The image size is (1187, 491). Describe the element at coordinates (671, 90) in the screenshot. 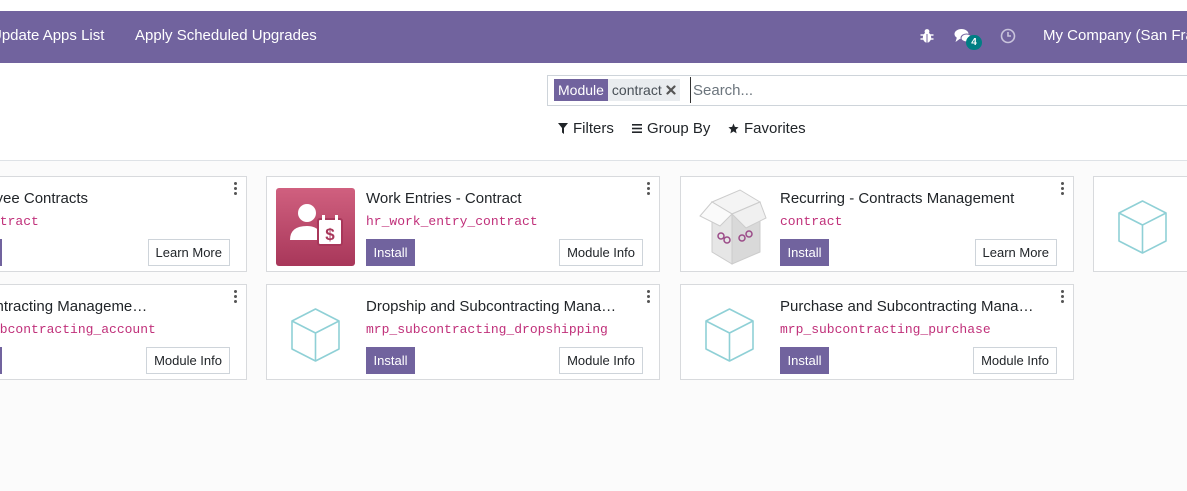

I see `remove-facet-icon` at that location.